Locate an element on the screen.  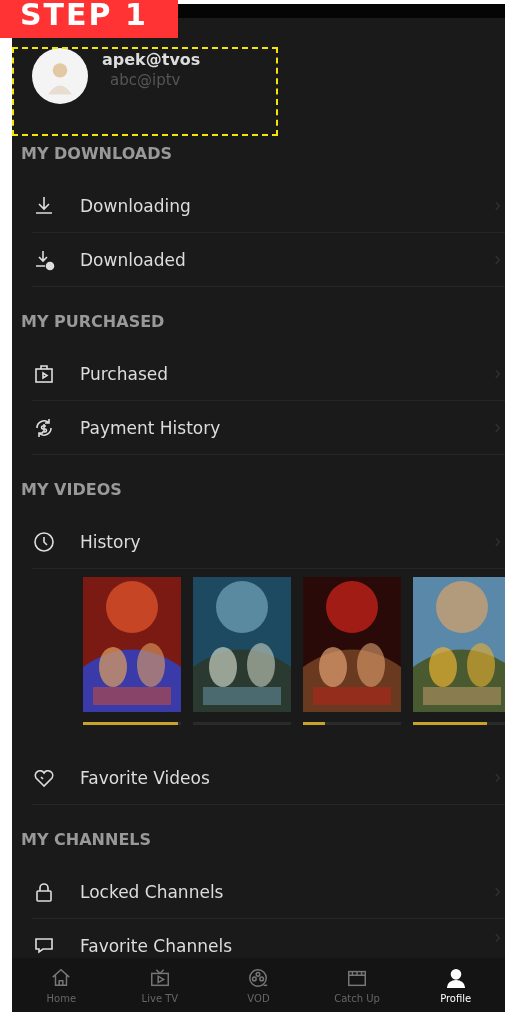
menu-label: Locked Channels is located at coordinates (152, 892).